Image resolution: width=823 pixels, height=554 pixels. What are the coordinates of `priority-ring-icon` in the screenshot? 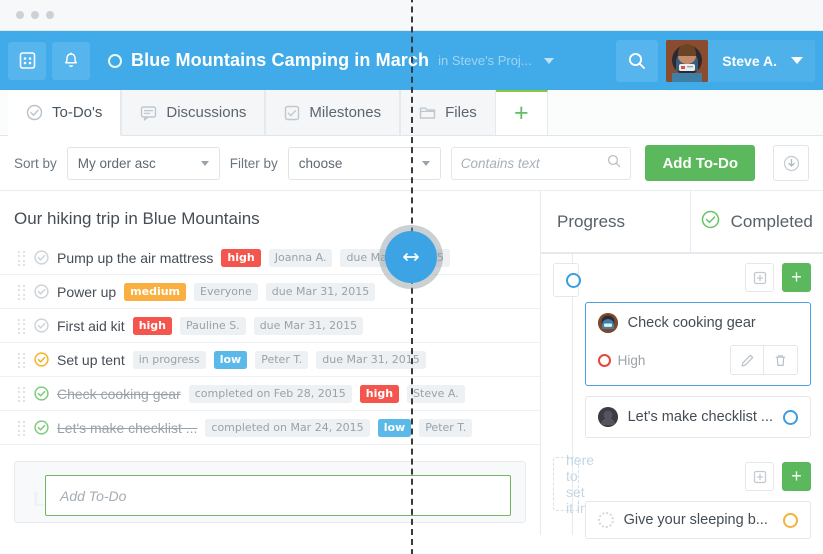 It's located at (604, 360).